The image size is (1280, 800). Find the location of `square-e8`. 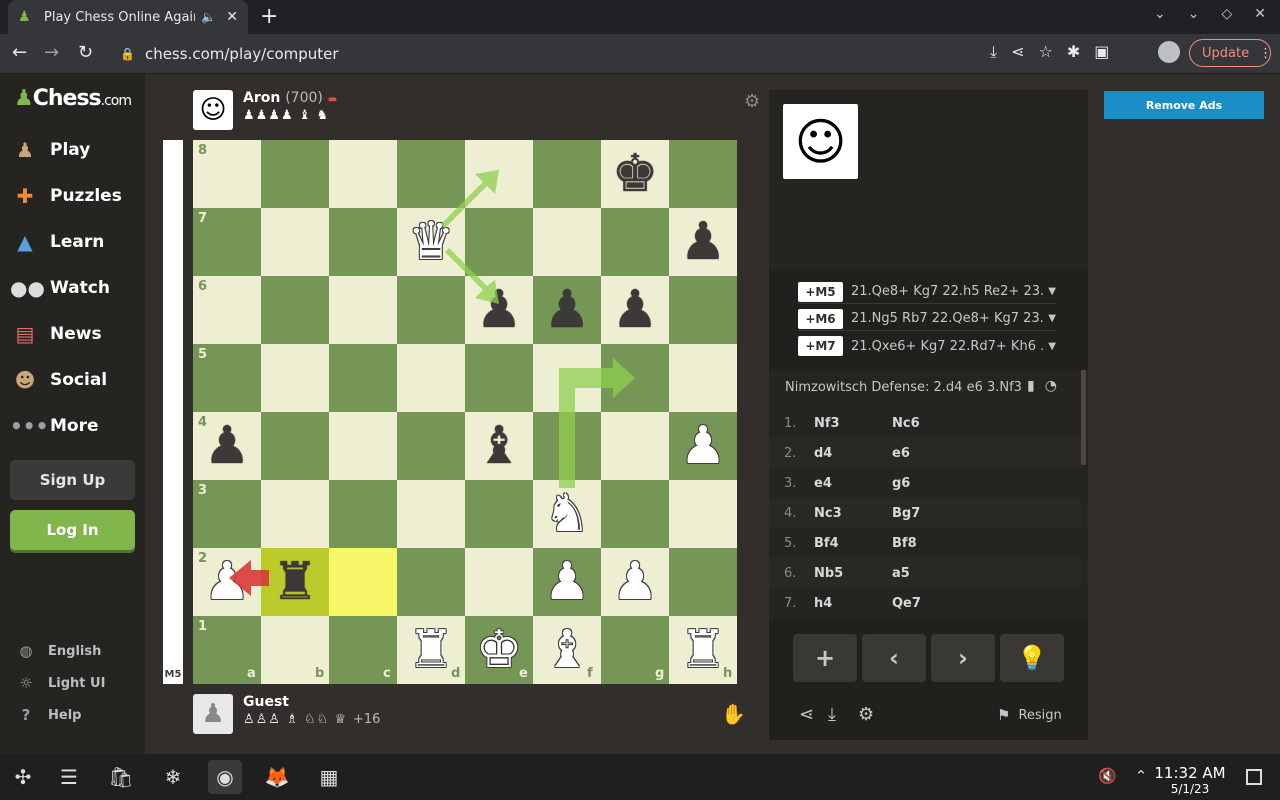

square-e8 is located at coordinates (499, 174).